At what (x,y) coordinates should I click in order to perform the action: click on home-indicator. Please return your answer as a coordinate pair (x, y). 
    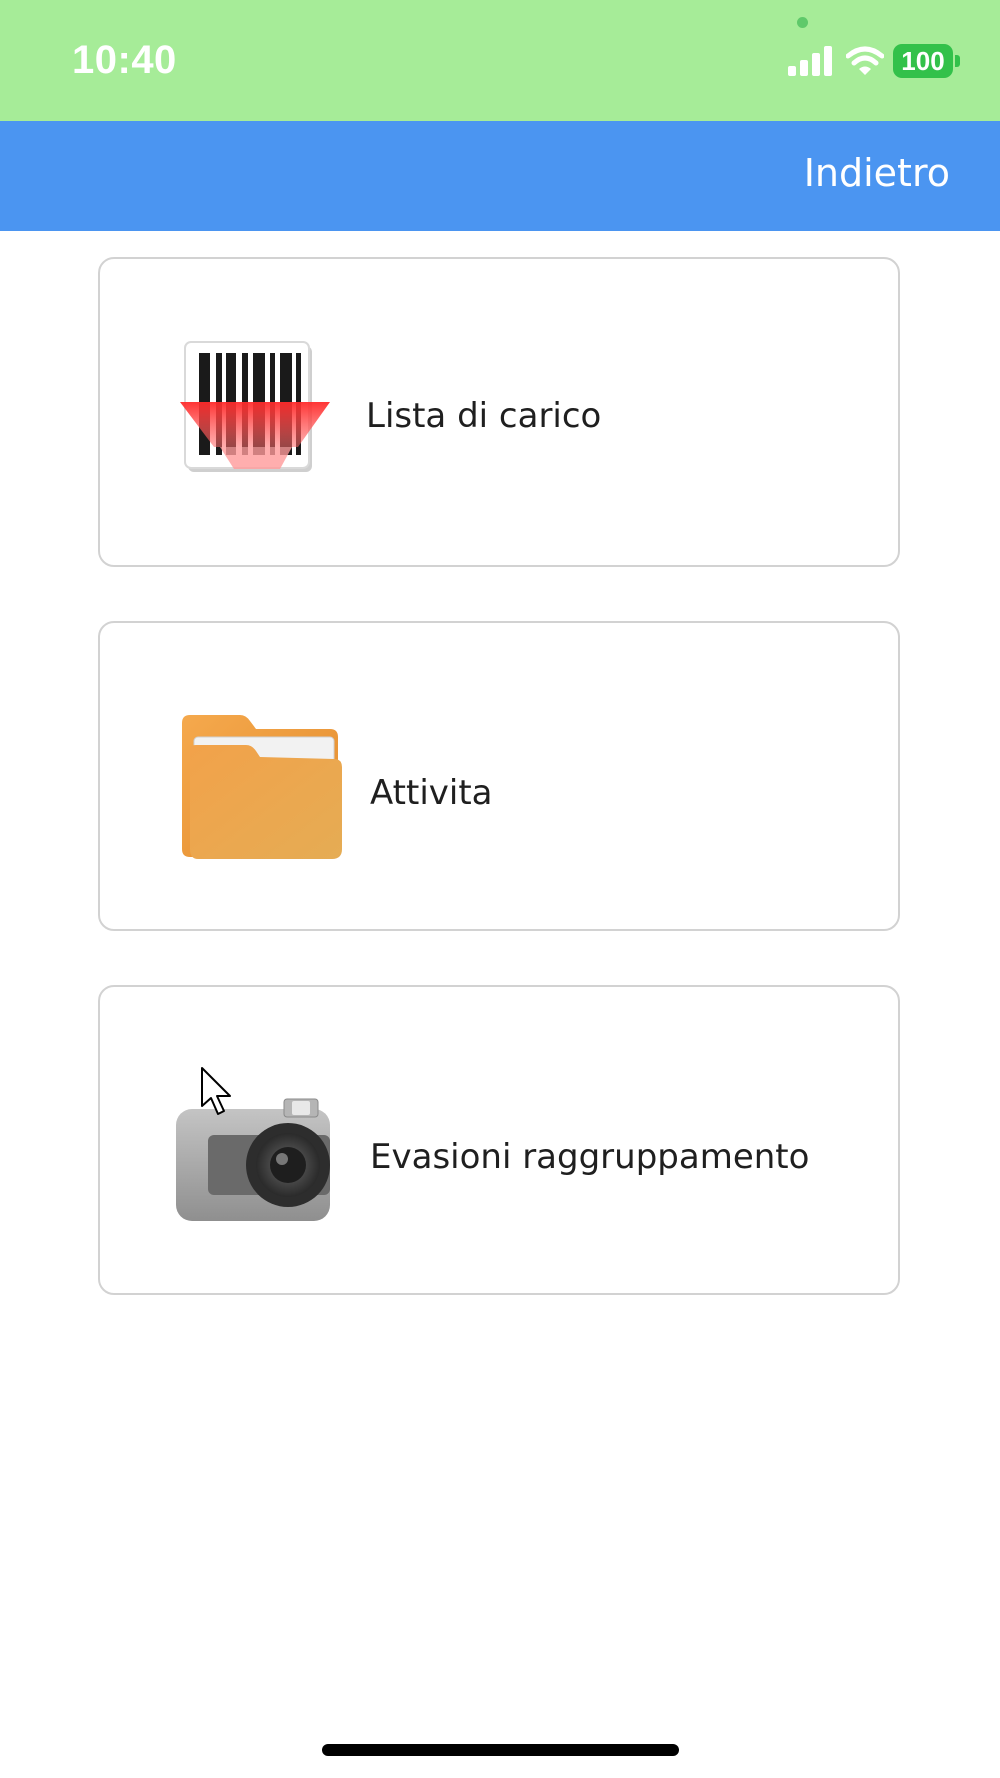
    Looking at the image, I should click on (500, 1750).